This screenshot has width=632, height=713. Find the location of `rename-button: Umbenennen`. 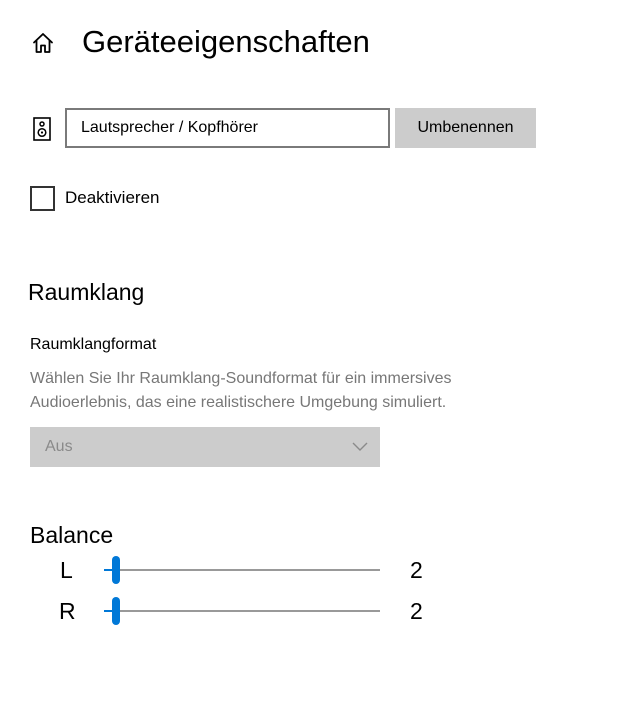

rename-button: Umbenennen is located at coordinates (465, 128).